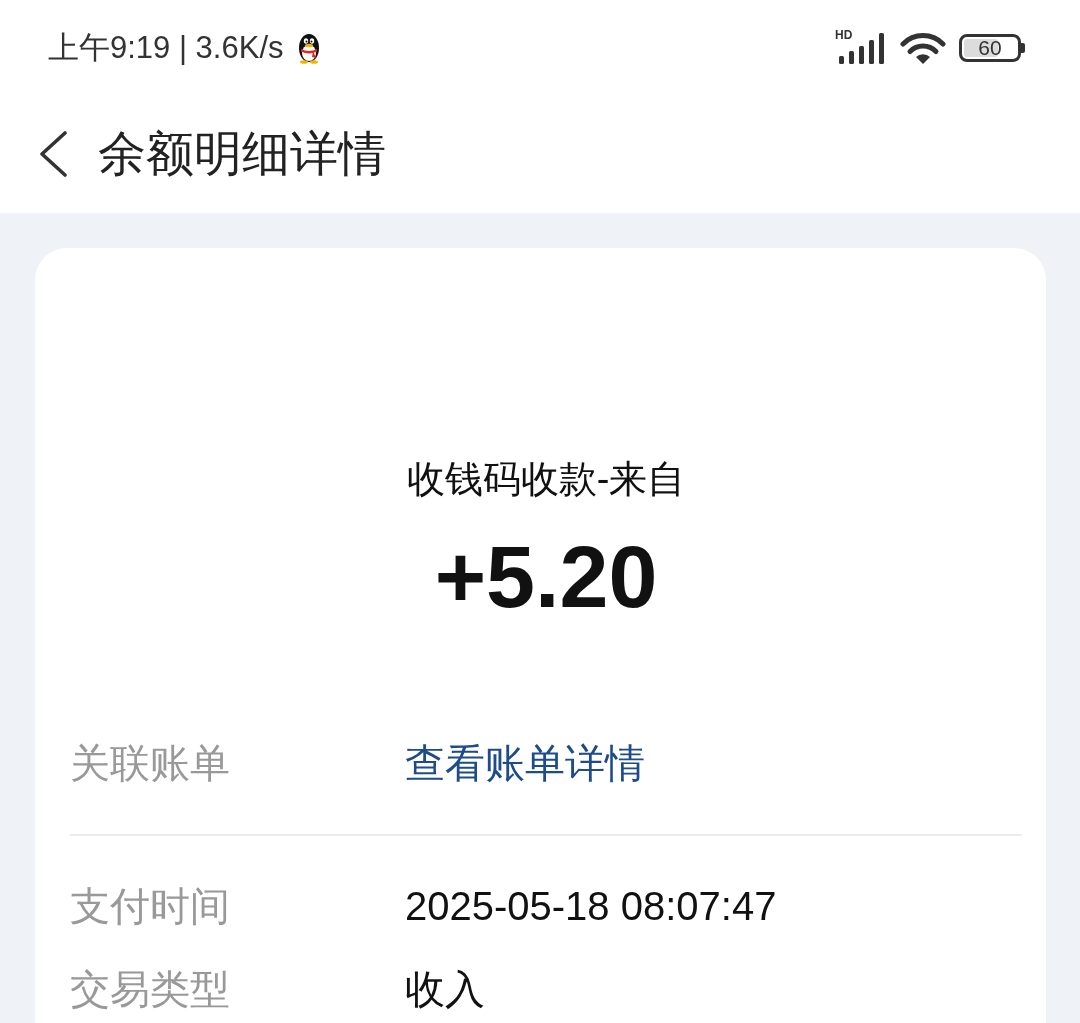  What do you see at coordinates (546, 479) in the screenshot?
I see `transaction-title: 收钱码收款-来自` at bounding box center [546, 479].